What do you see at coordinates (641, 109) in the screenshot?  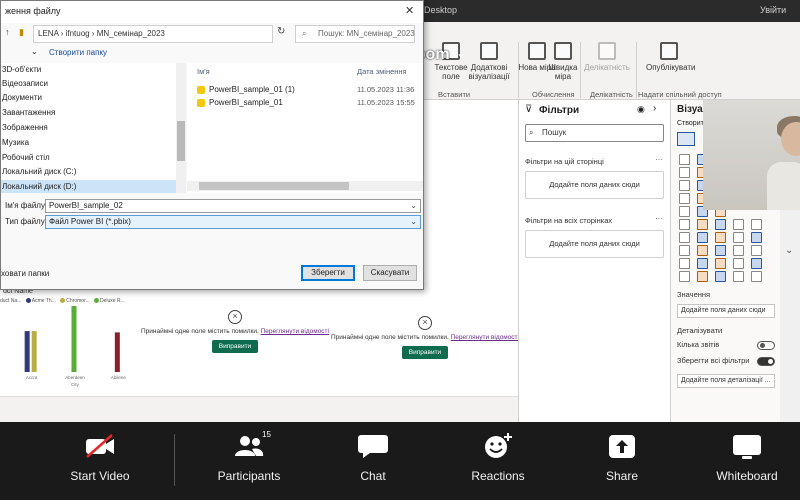 I see `eye-icon: ◉` at bounding box center [641, 109].